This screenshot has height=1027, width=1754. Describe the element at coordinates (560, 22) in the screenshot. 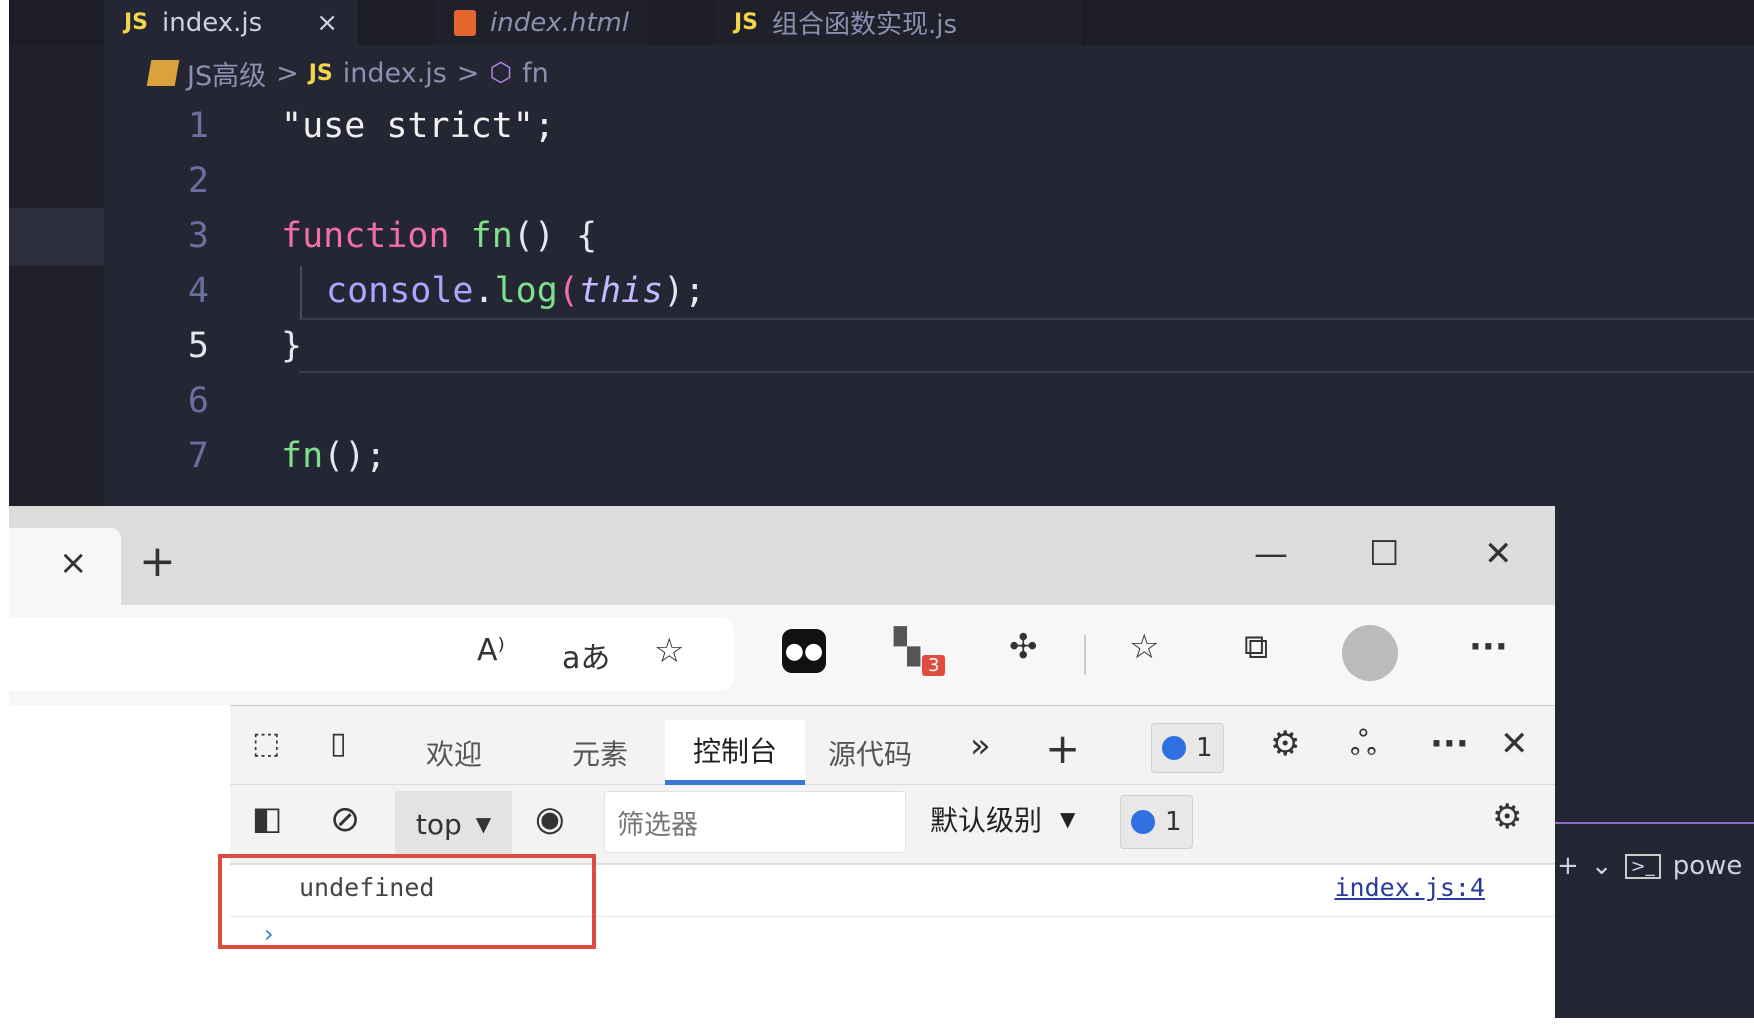

I see `tab-label: index.html` at that location.